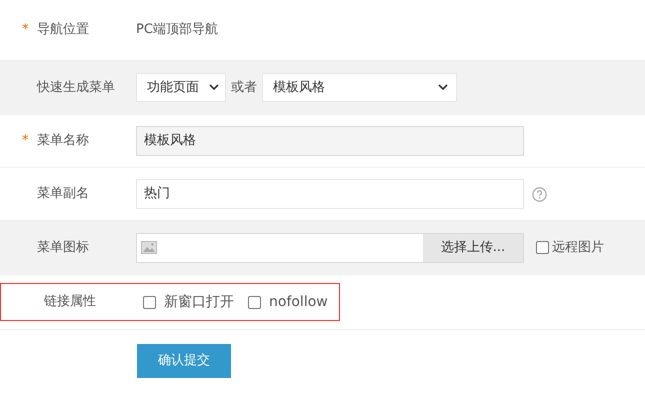 This screenshot has width=645, height=400. I want to click on field-label: 链接属性, so click(70, 302).